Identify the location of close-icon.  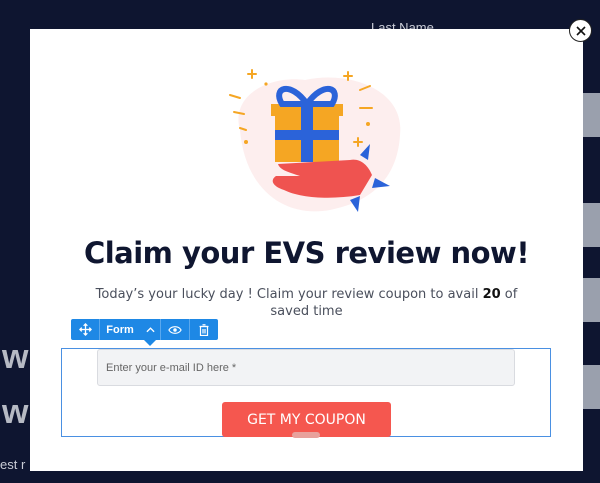
(580, 30).